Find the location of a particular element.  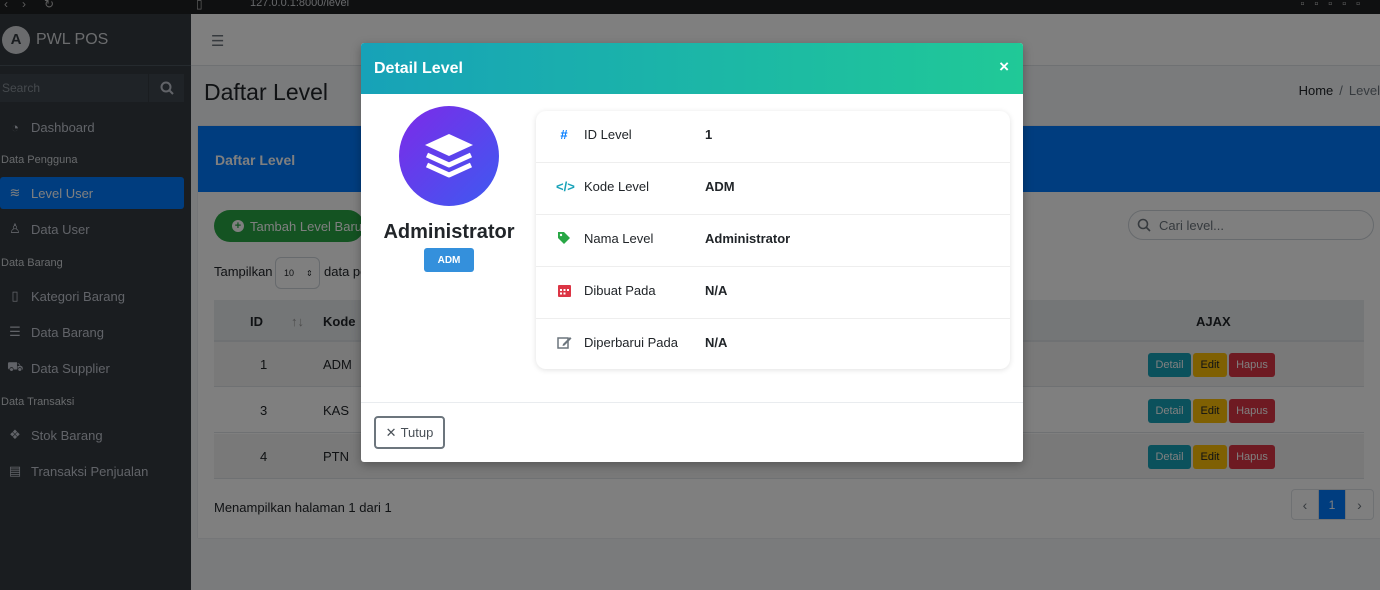

info-row-id-level: # ID Level 1 is located at coordinates (773, 137).